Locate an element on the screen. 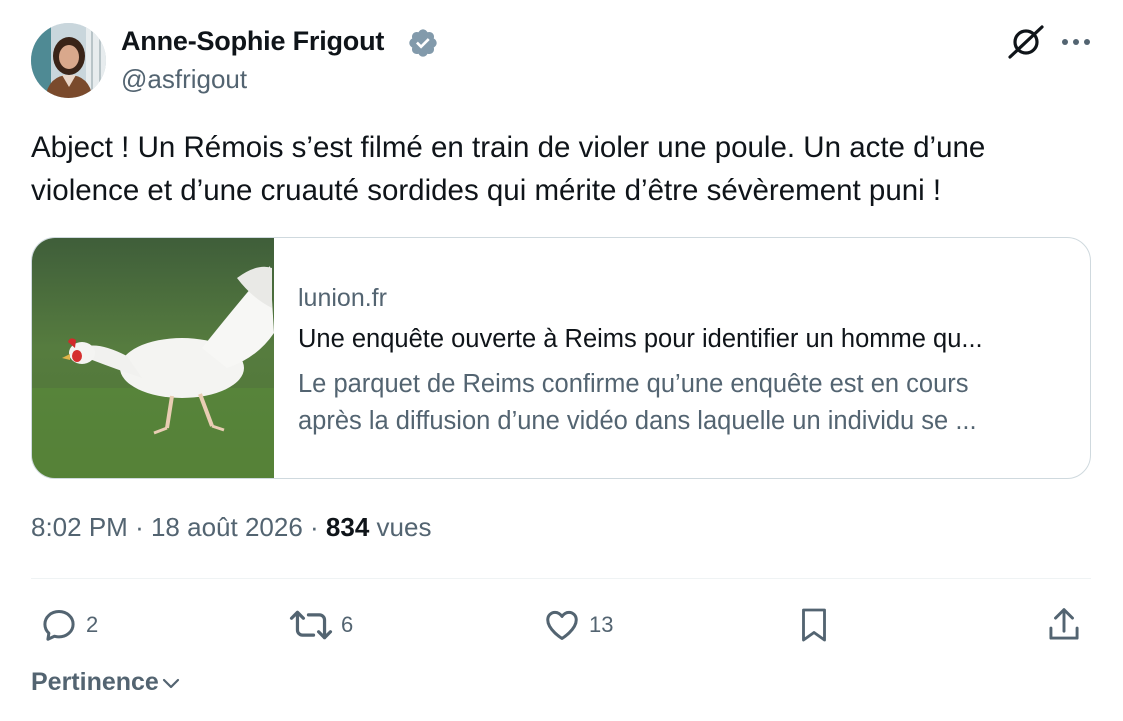 The image size is (1123, 721). like-button: 13 is located at coordinates (578, 625).